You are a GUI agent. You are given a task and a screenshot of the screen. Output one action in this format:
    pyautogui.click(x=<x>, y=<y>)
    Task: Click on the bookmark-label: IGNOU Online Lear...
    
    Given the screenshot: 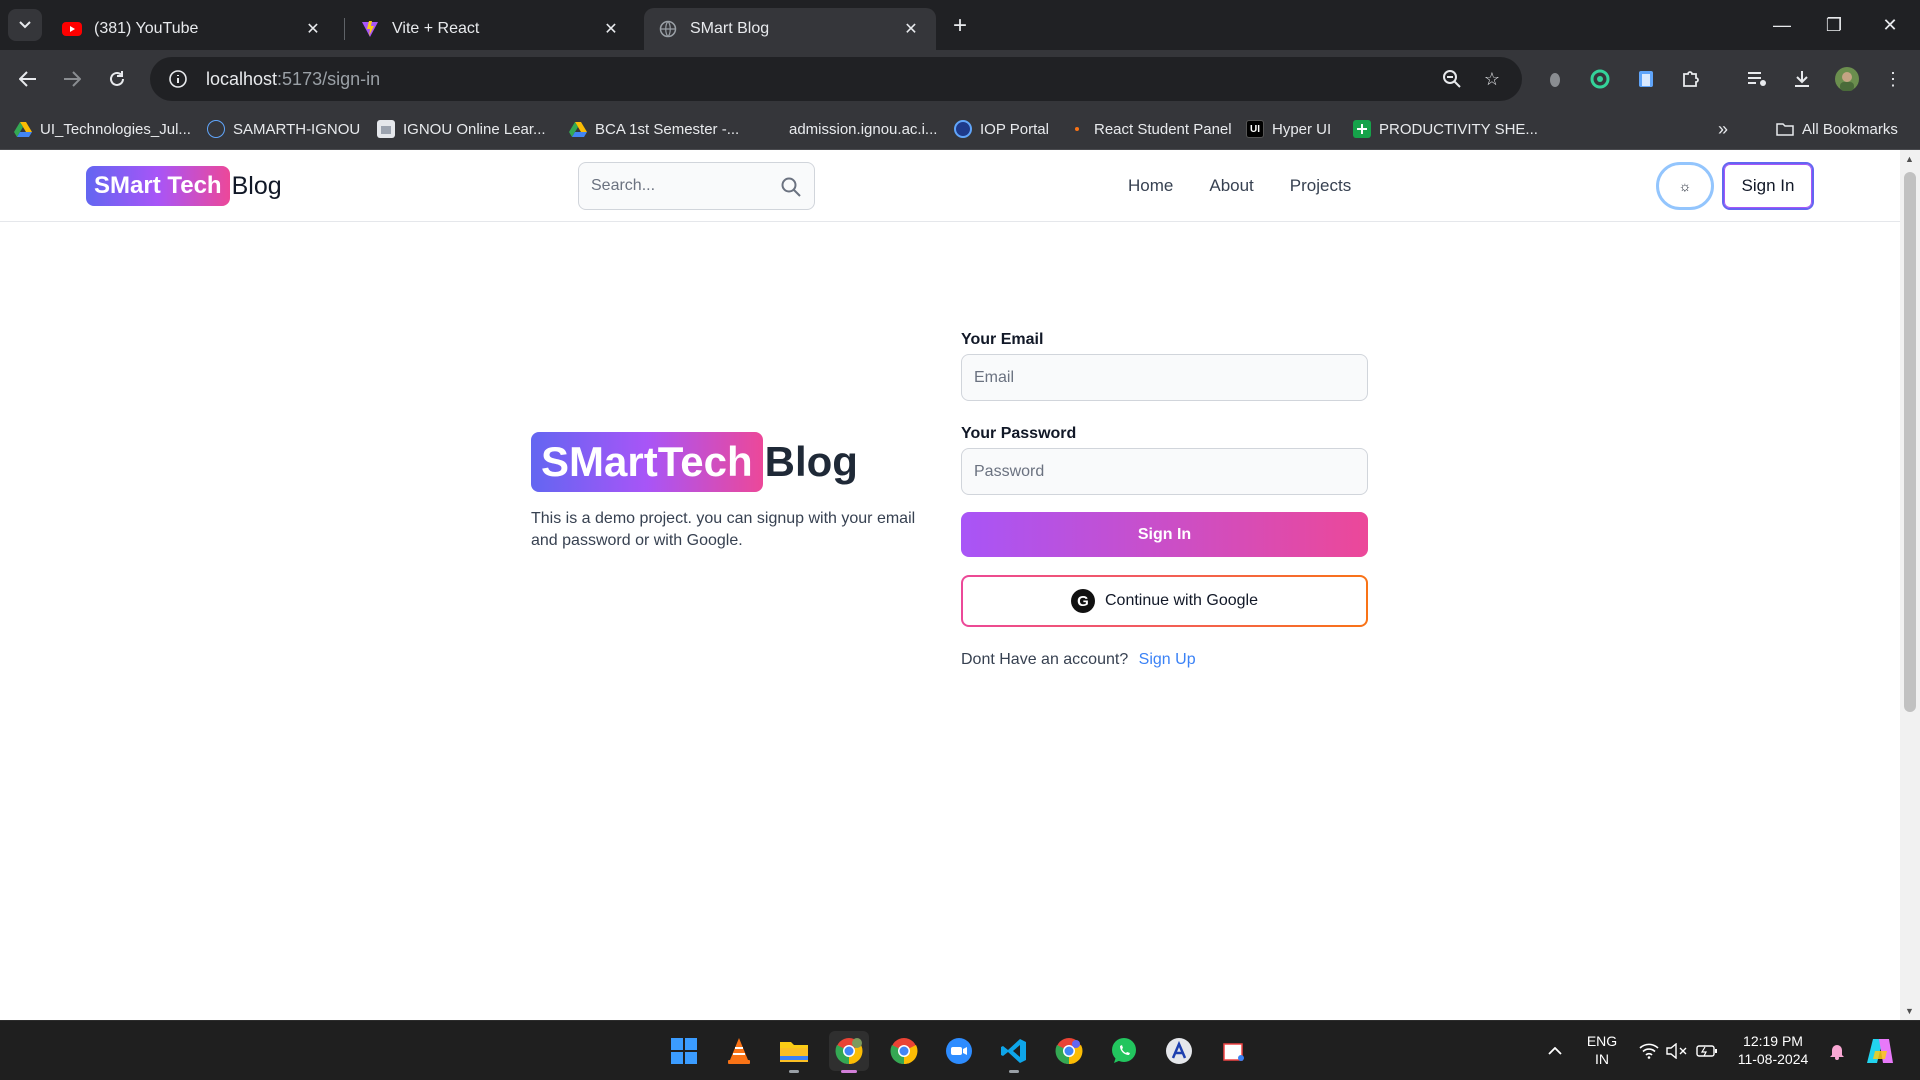 What is the action you would take?
    pyautogui.click(x=474, y=129)
    